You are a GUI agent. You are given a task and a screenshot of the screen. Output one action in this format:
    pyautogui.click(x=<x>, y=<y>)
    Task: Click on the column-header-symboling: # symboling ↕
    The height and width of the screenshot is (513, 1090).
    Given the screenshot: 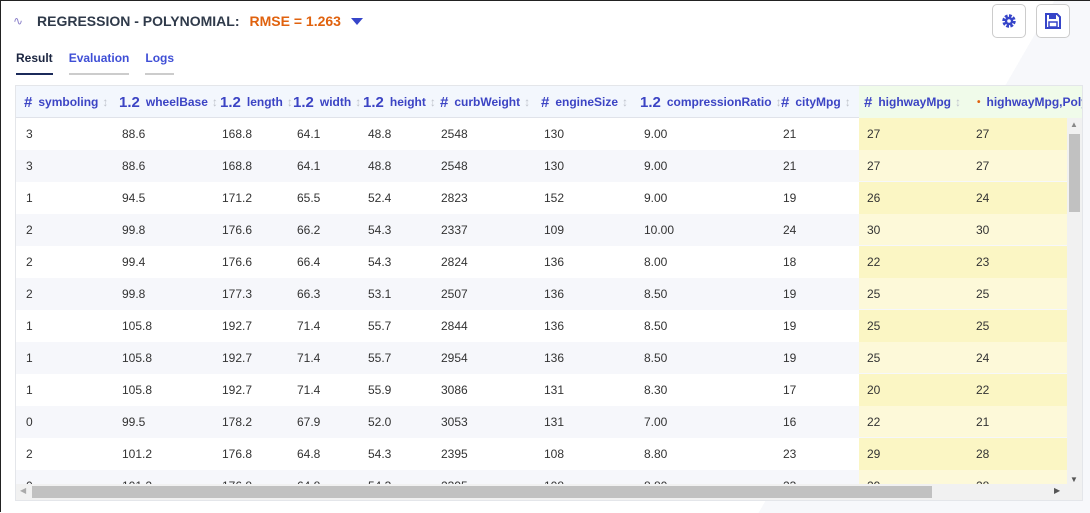 What is the action you would take?
    pyautogui.click(x=66, y=102)
    